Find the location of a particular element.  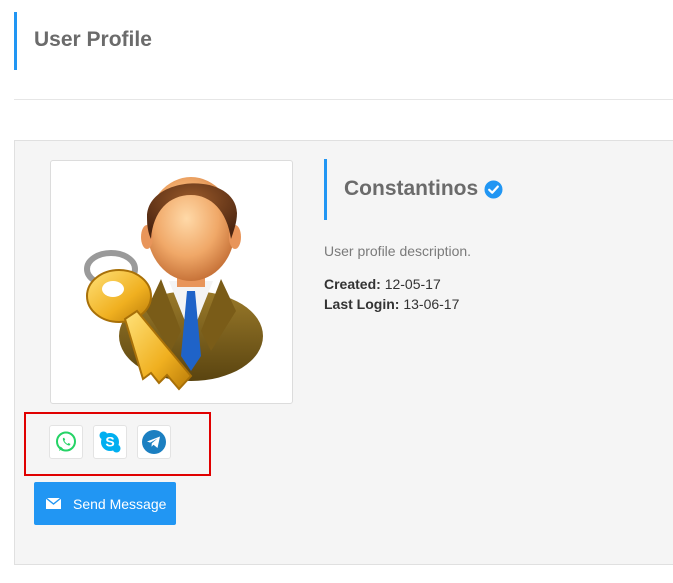

last-login-label: Last Login: is located at coordinates (362, 304).